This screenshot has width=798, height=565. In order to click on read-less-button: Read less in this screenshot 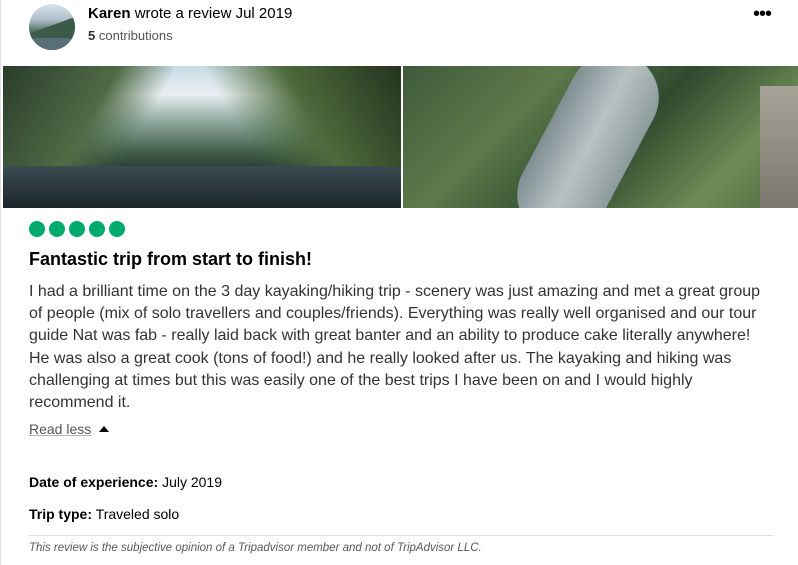, I will do `click(69, 429)`.